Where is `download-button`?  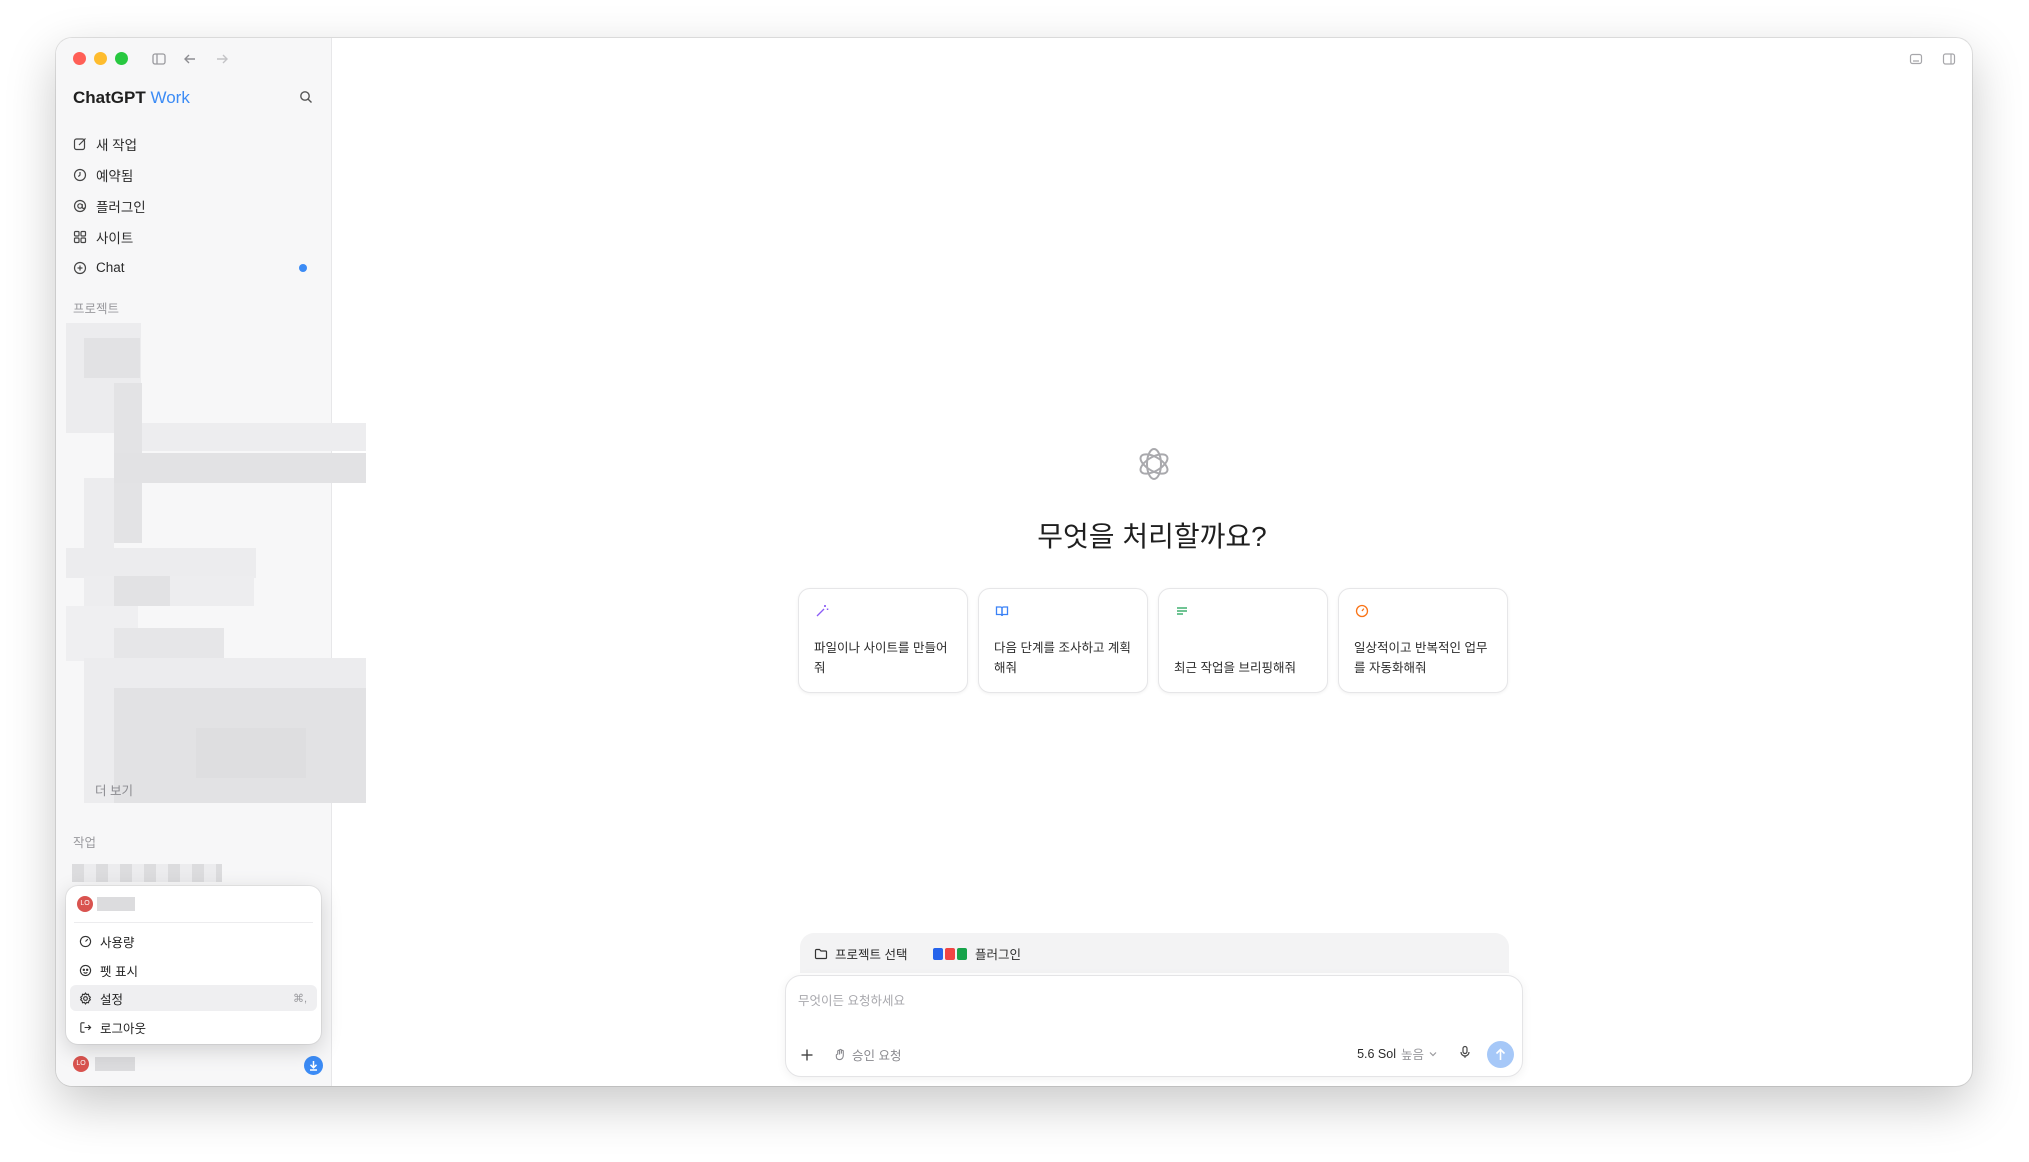
download-button is located at coordinates (313, 1065).